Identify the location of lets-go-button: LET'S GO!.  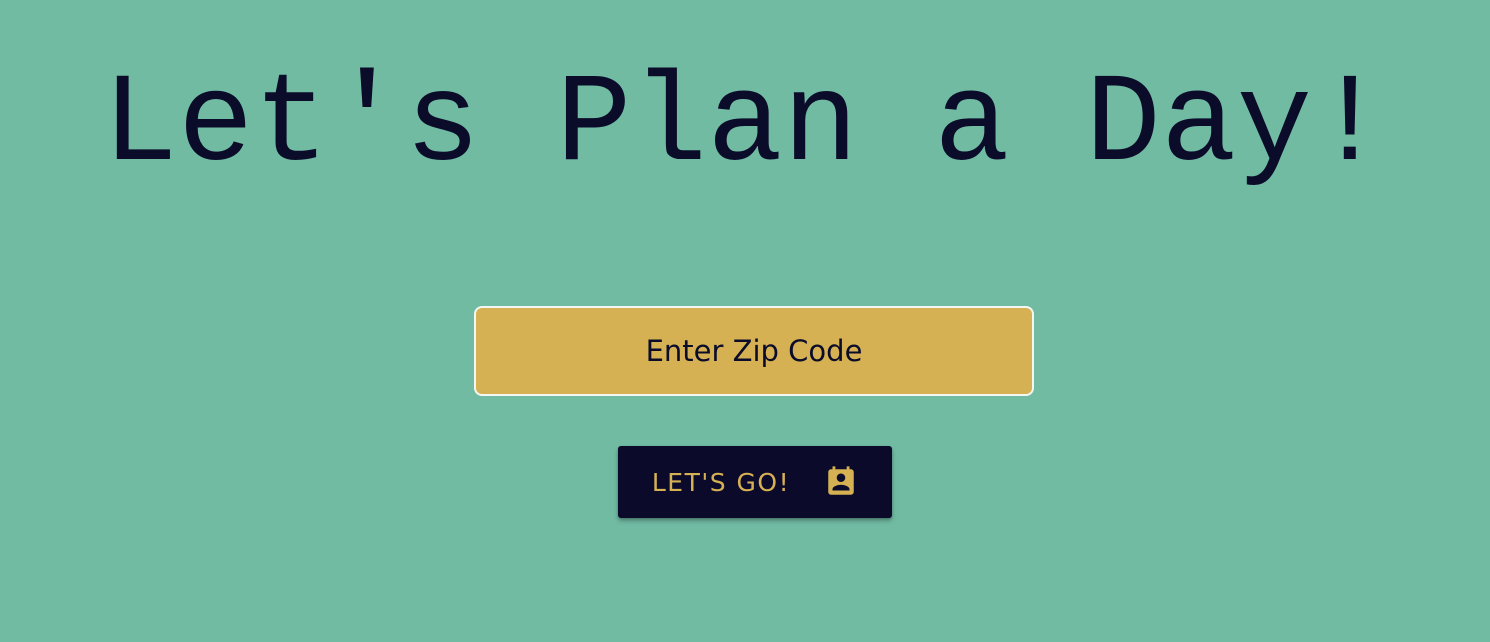
(755, 482).